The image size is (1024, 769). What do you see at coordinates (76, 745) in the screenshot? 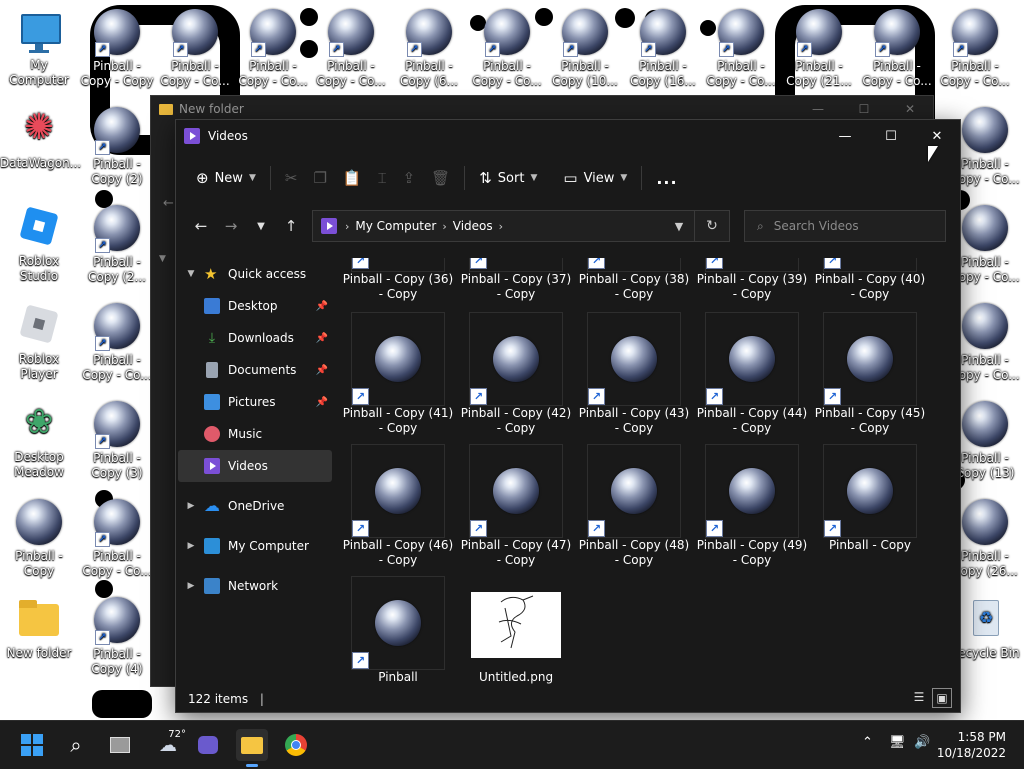
I see `search-button: ⌕` at bounding box center [76, 745].